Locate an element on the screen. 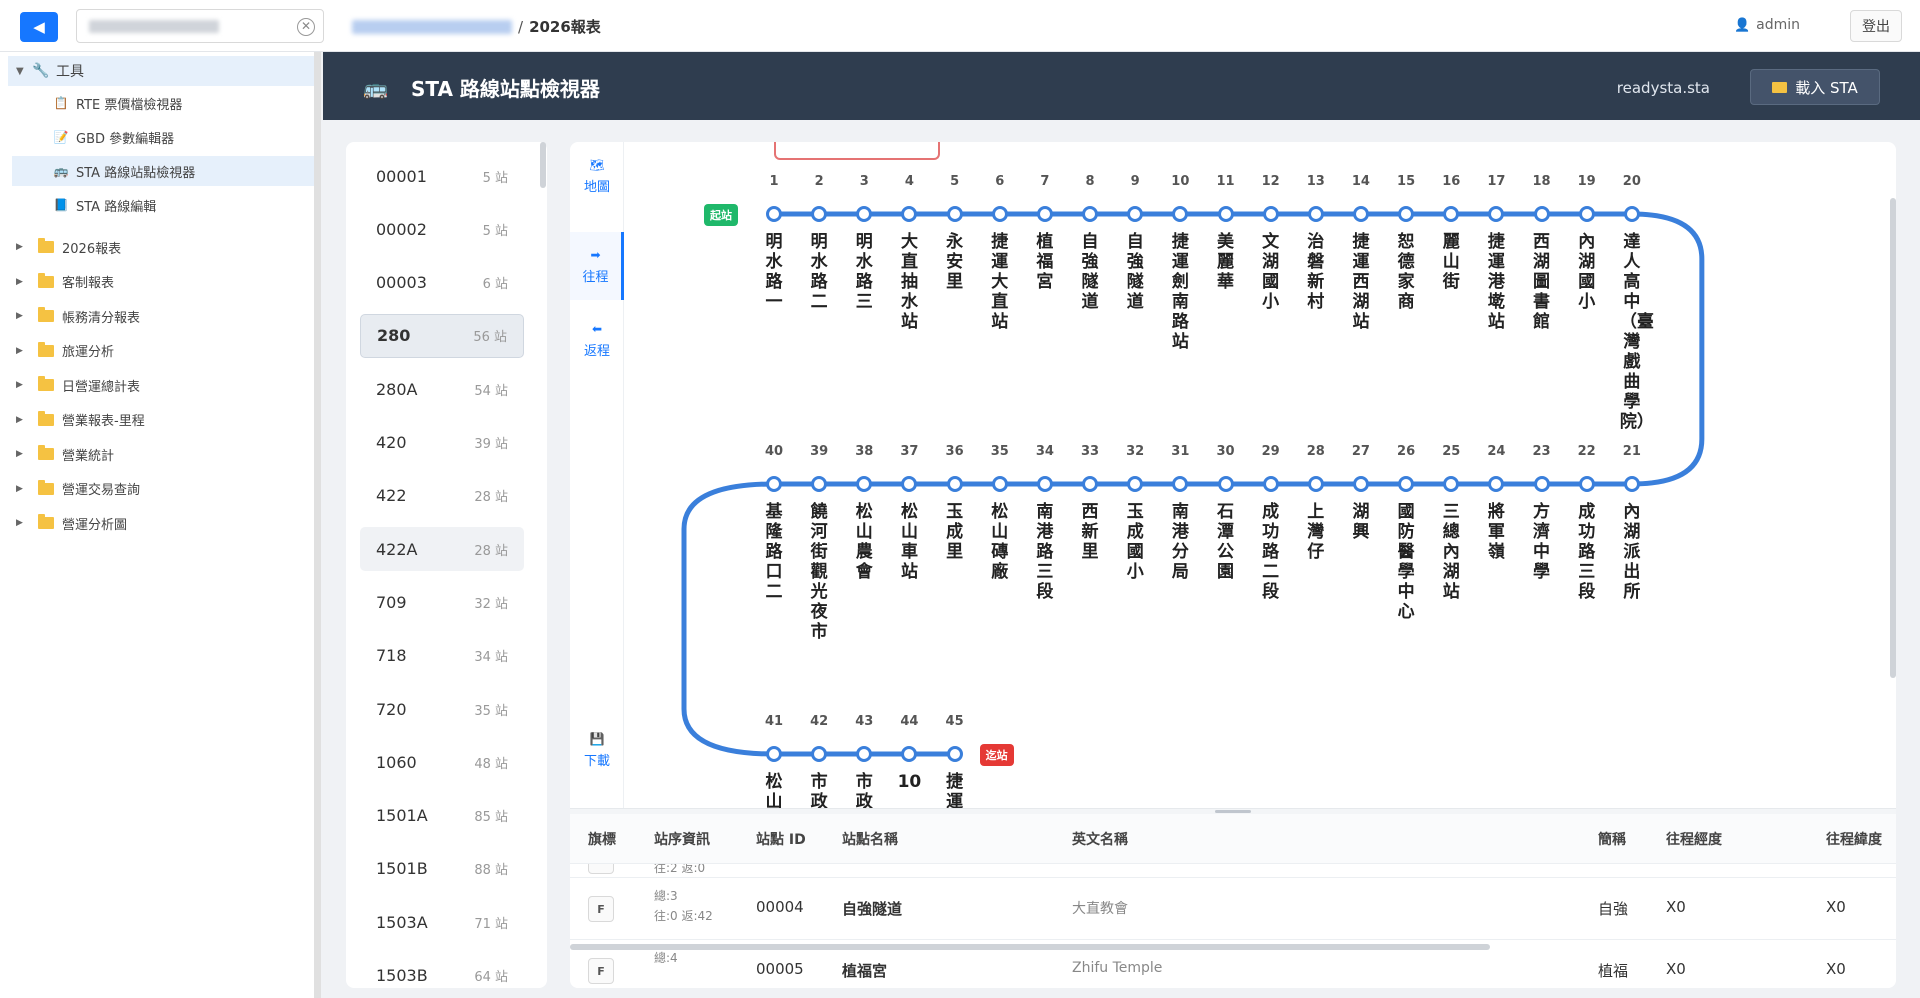  tree-folder: ▶ 客制報表 is located at coordinates (163, 282).